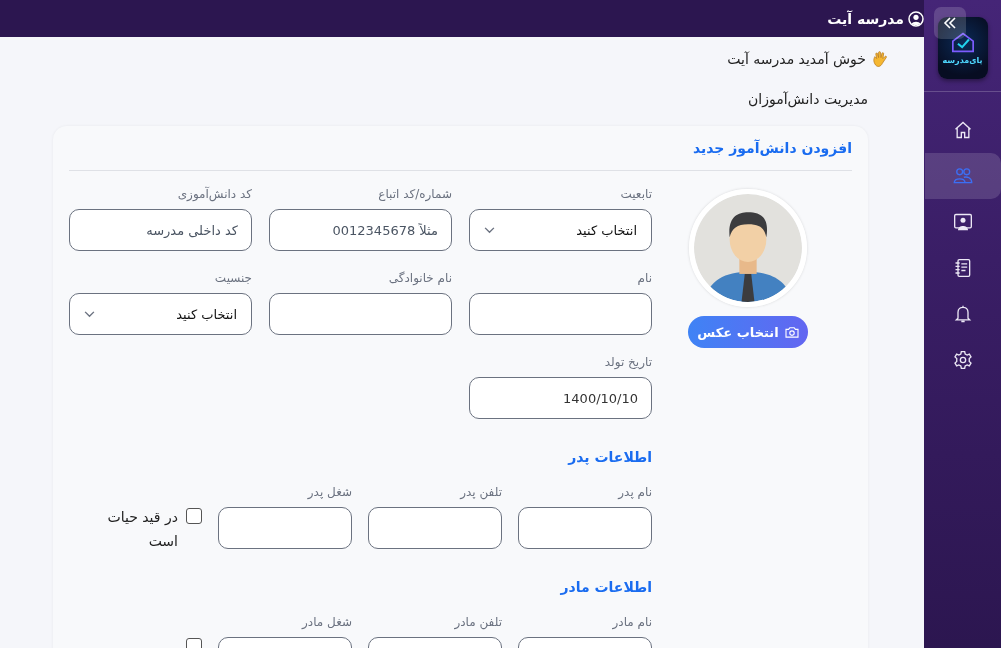  I want to click on field-label: نام خانوادگی, so click(420, 279).